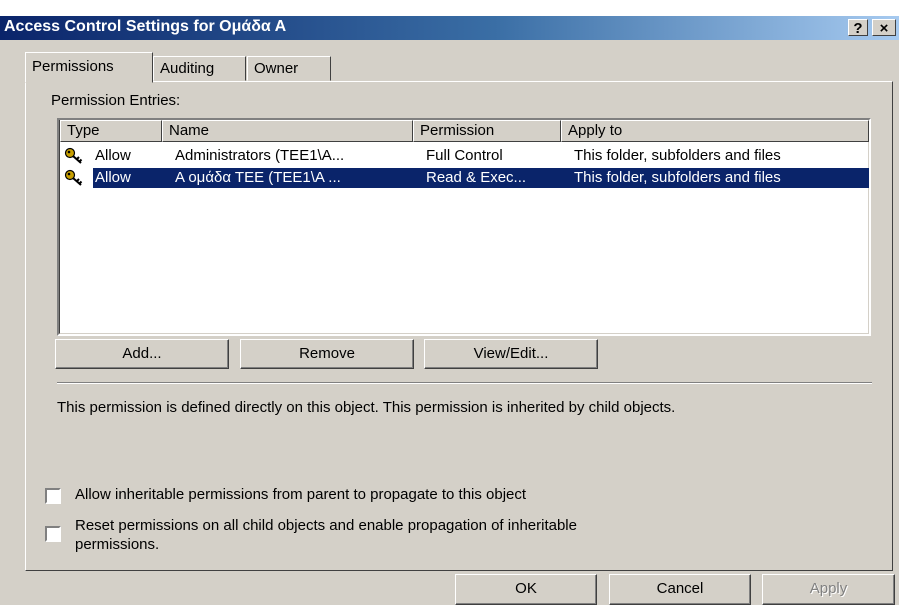 Image resolution: width=899 pixels, height=605 pixels. I want to click on separator, so click(464, 383).